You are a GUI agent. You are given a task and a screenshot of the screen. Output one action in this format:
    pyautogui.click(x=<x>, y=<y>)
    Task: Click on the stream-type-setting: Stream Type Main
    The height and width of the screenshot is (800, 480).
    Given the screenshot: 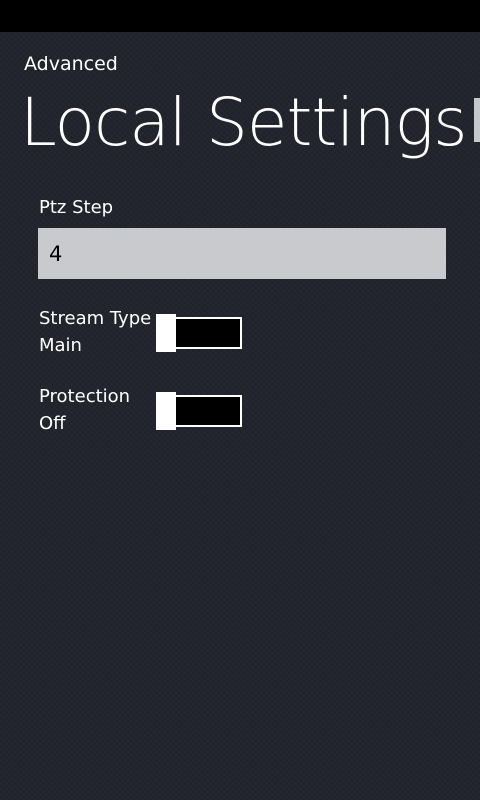 What is the action you would take?
    pyautogui.click(x=169, y=333)
    